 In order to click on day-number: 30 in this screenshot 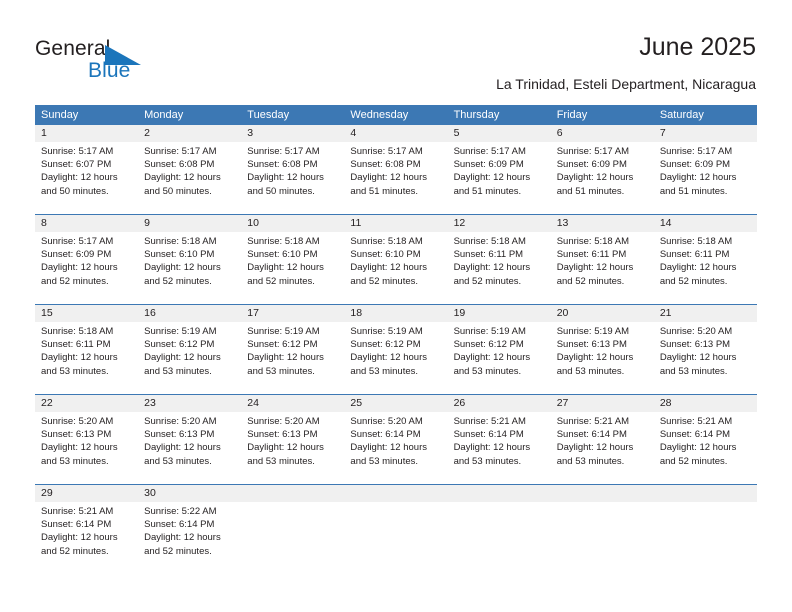, I will do `click(189, 493)`.